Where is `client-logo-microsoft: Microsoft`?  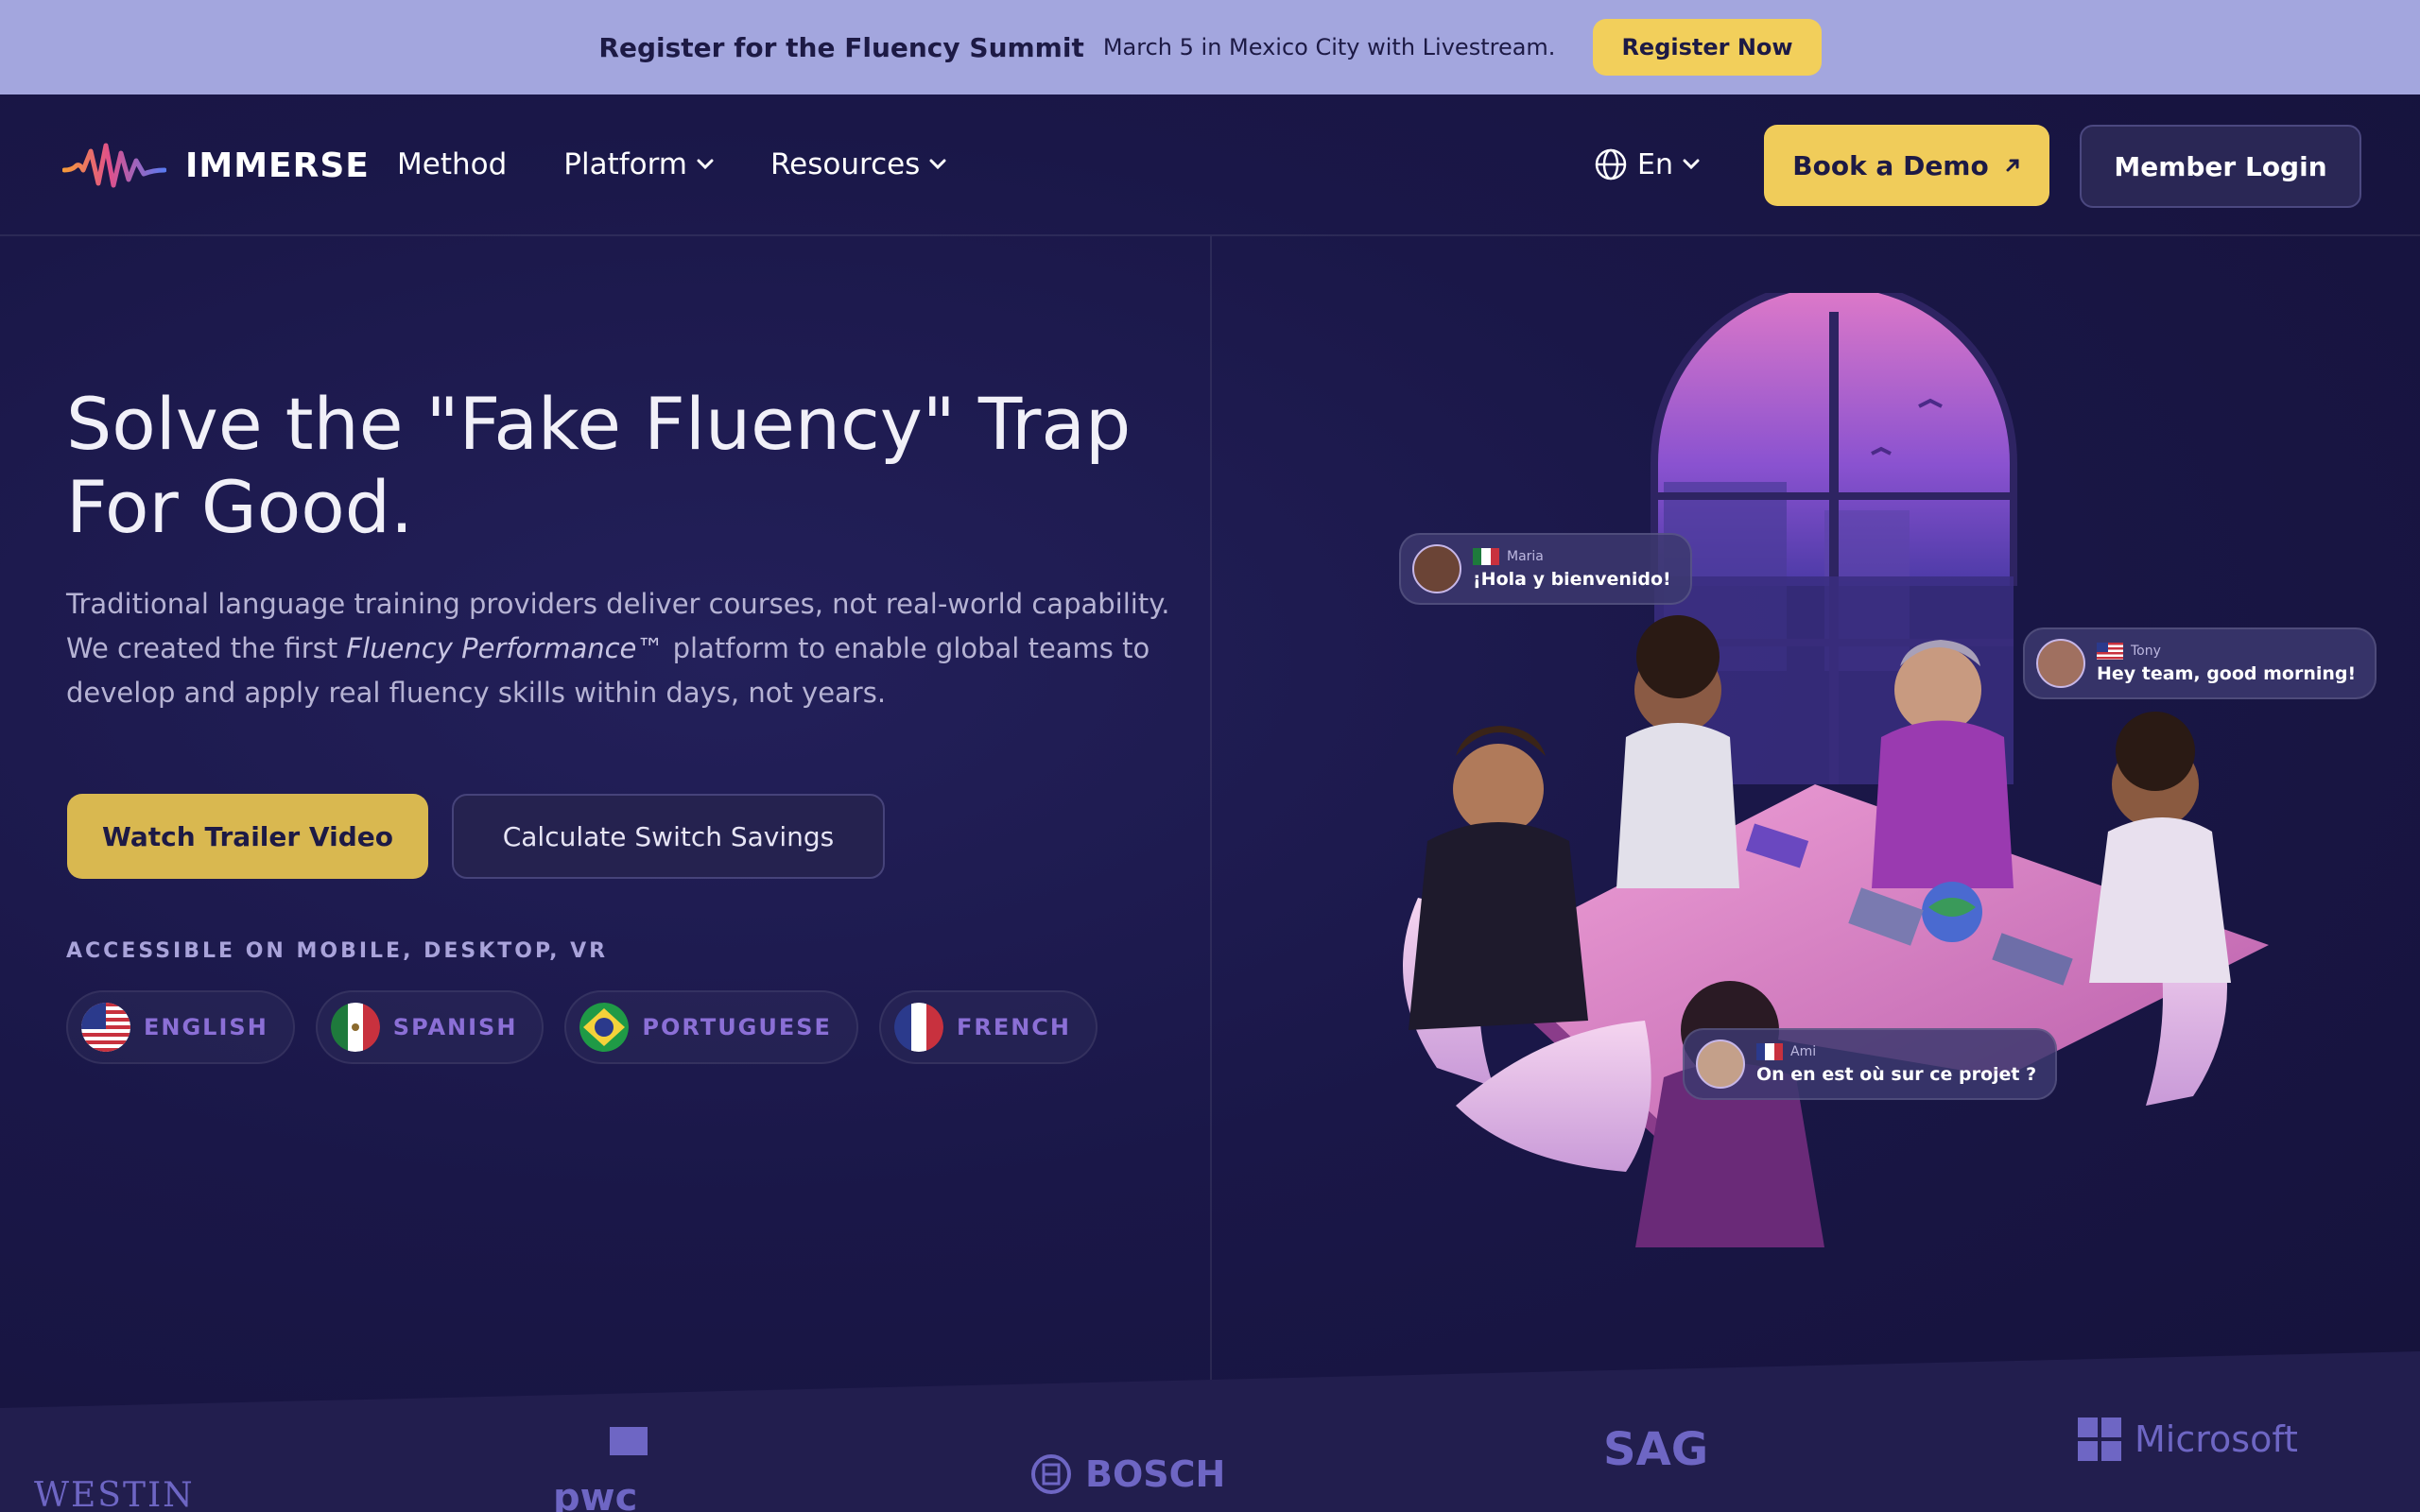 client-logo-microsoft: Microsoft is located at coordinates (2188, 1439).